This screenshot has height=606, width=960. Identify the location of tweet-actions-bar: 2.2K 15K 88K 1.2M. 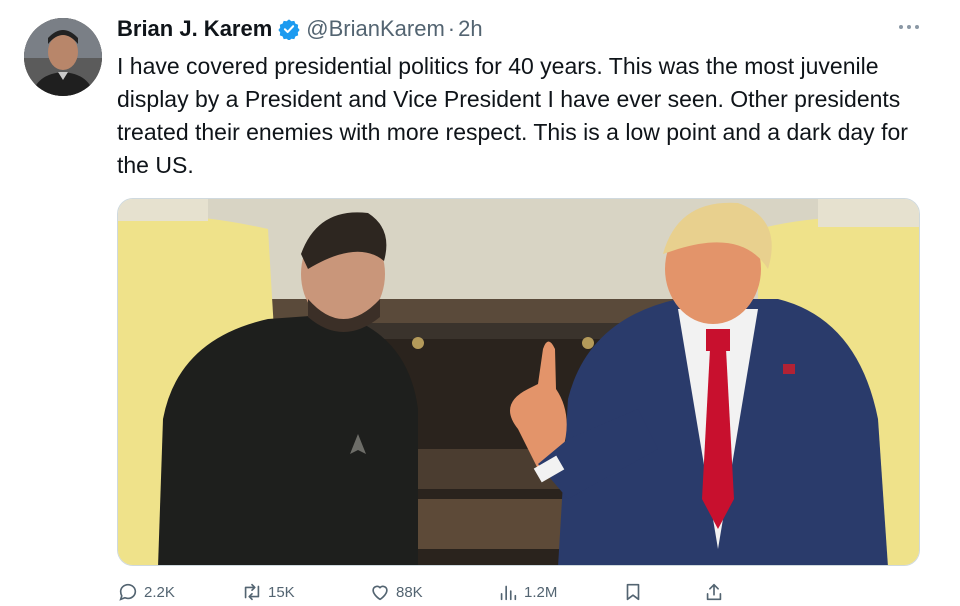
(522, 592).